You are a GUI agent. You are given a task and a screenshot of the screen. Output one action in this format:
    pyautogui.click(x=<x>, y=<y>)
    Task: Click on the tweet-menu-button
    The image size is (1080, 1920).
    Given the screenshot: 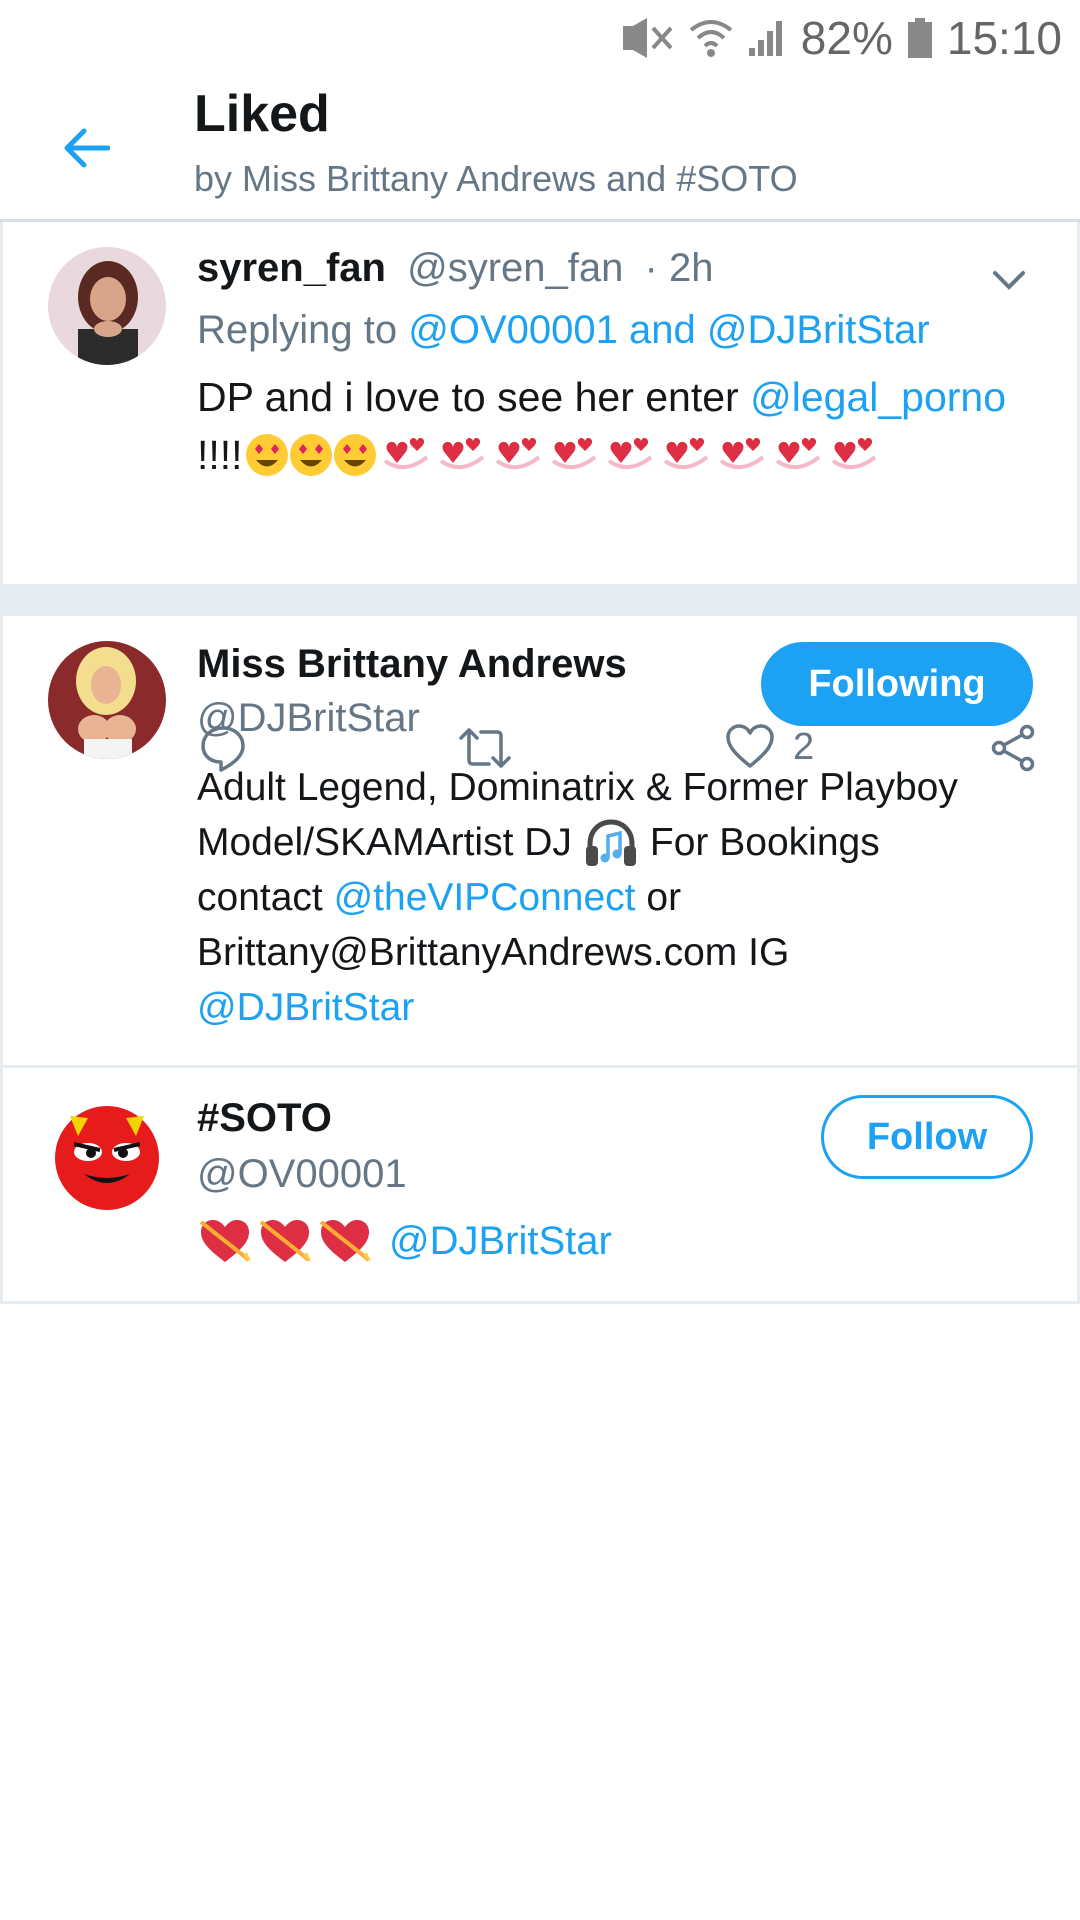 What is the action you would take?
    pyautogui.click(x=1009, y=280)
    